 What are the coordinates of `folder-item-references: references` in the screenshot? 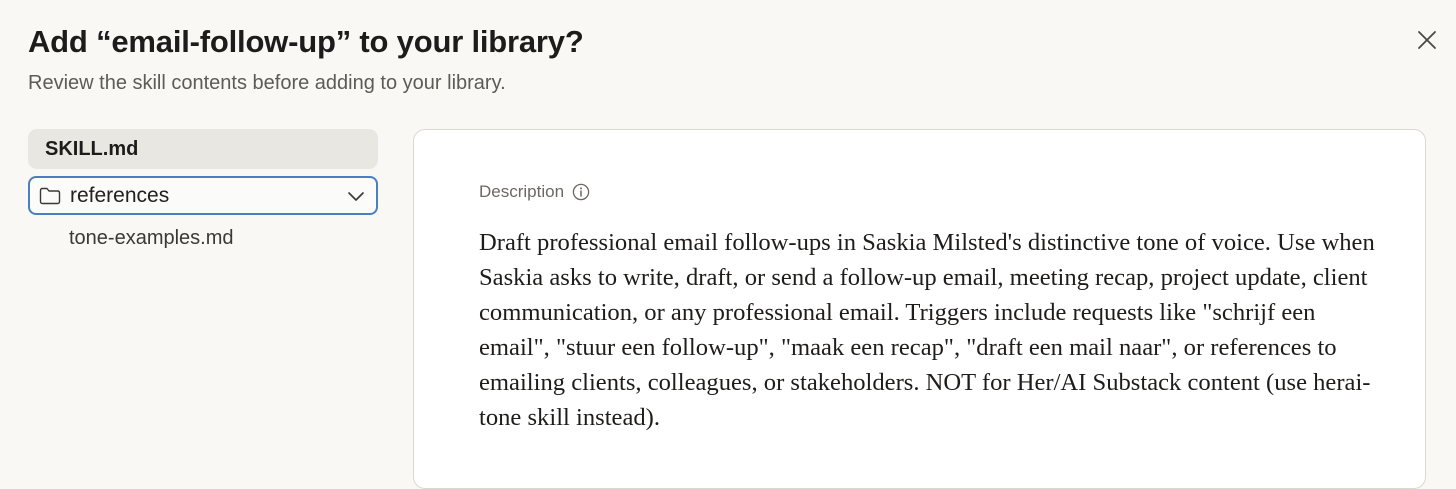 It's located at (203, 195).